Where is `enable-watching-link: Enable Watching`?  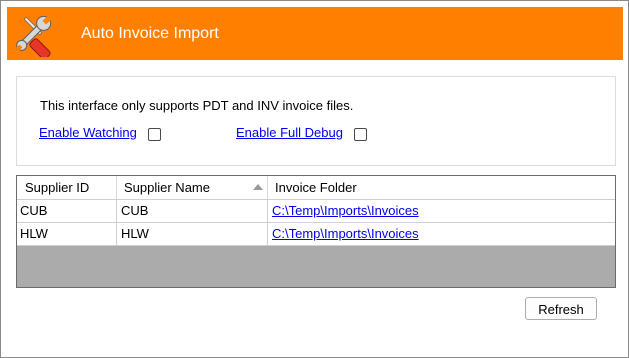 enable-watching-link: Enable Watching is located at coordinates (88, 132).